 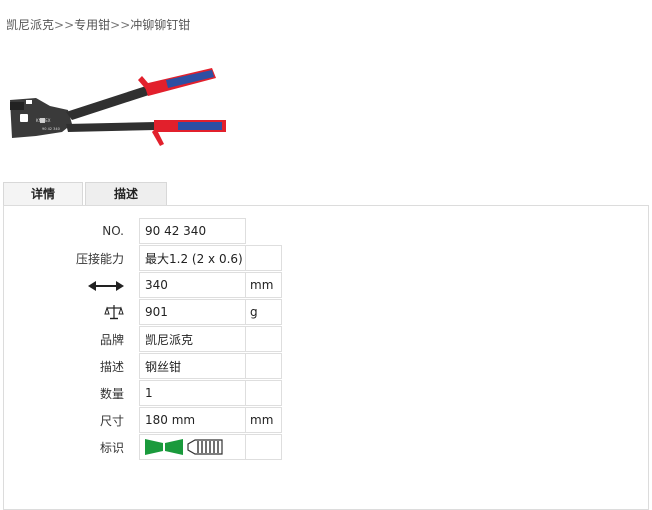 I want to click on spec-row-desc: 描述 钢丝钳, so click(x=173, y=366).